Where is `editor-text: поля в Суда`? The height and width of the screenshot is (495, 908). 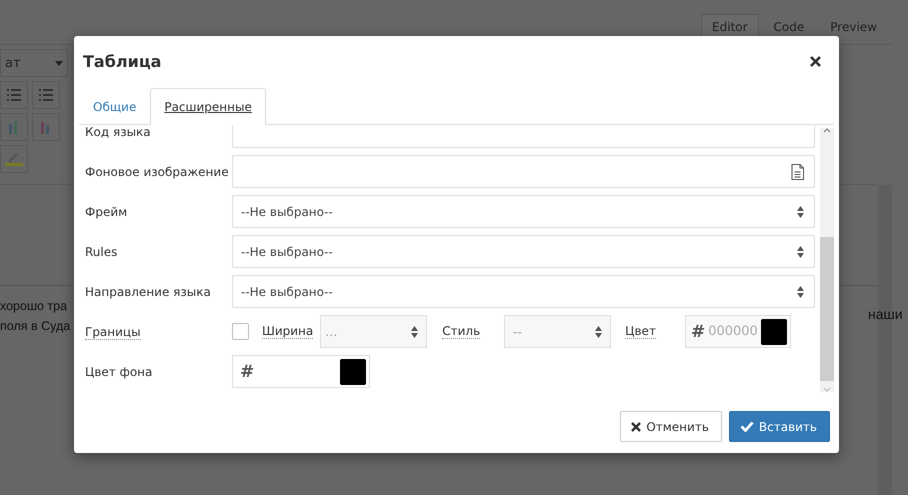 editor-text: поля в Суда is located at coordinates (35, 326).